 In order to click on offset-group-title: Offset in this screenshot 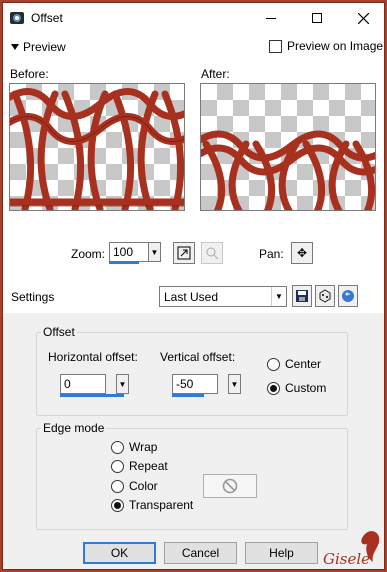, I will do `click(59, 332)`.